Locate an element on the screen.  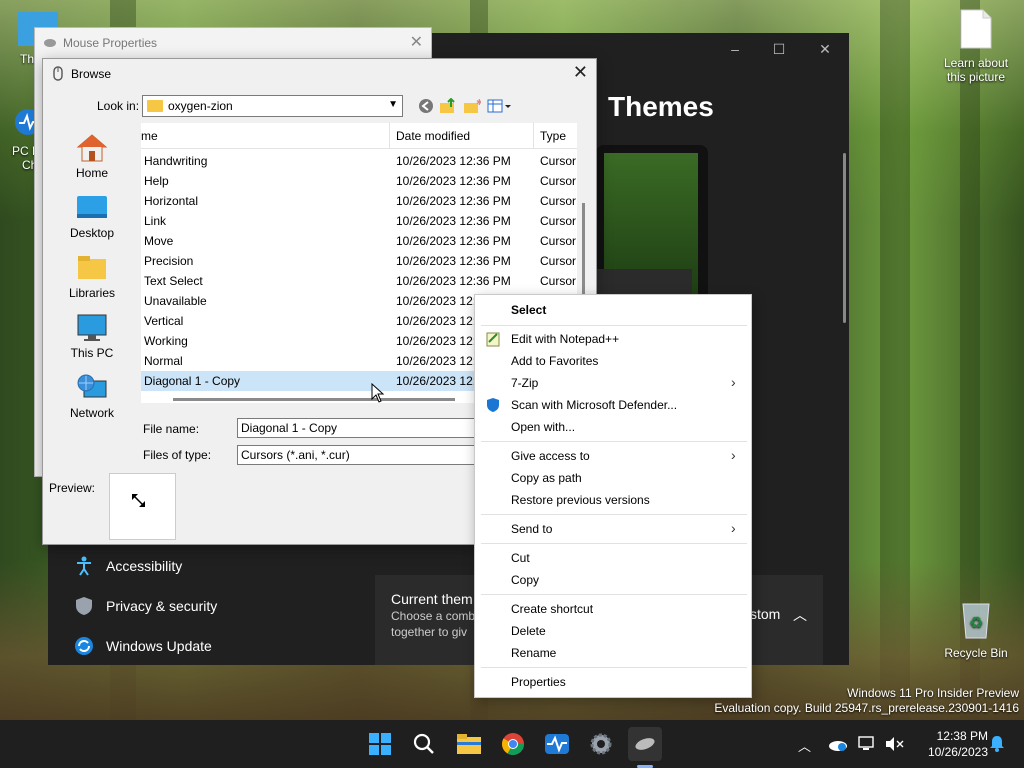
file-list-horizontal-scrollbar is located at coordinates (314, 399).